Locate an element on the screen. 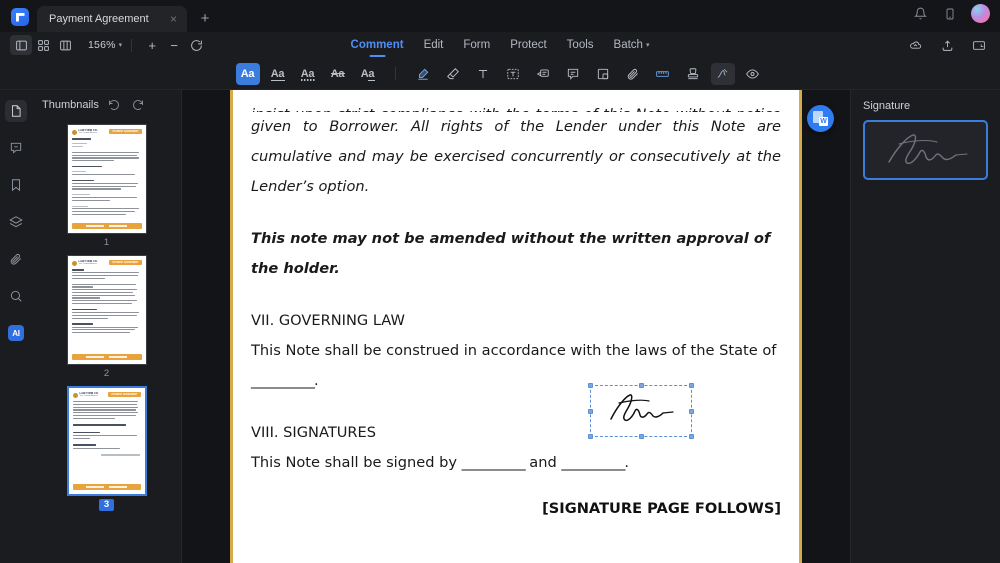 The image size is (1000, 563). convert-to-word-button: W is located at coordinates (820, 118).